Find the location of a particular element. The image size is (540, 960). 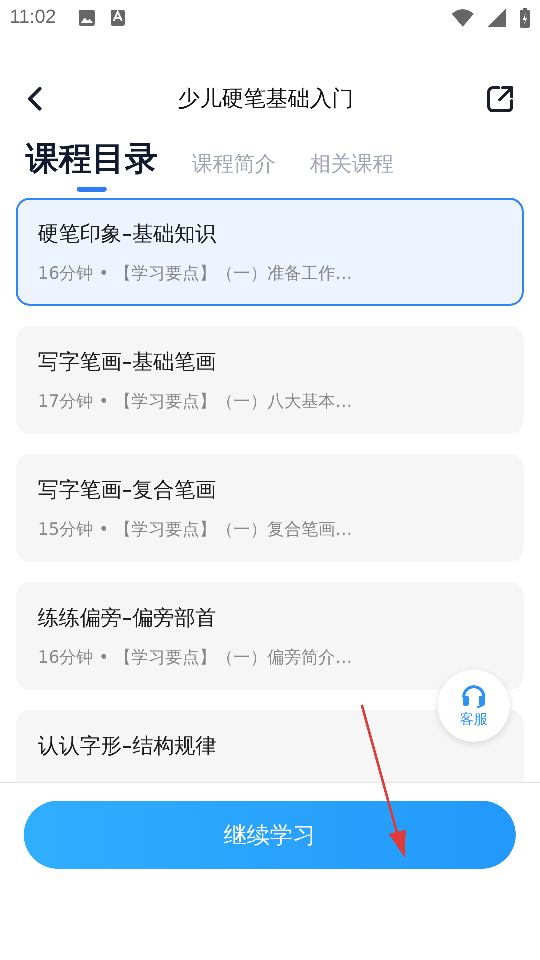

headset-icon is located at coordinates (474, 696).